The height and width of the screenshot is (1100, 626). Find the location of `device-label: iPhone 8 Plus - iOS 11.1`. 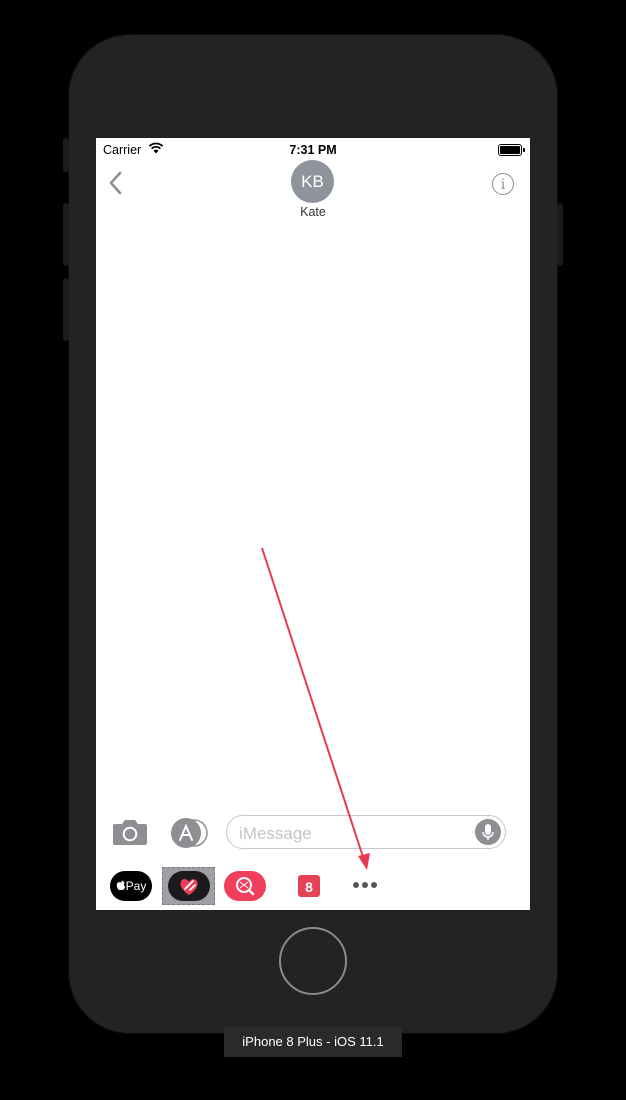

device-label: iPhone 8 Plus - iOS 11.1 is located at coordinates (313, 1042).